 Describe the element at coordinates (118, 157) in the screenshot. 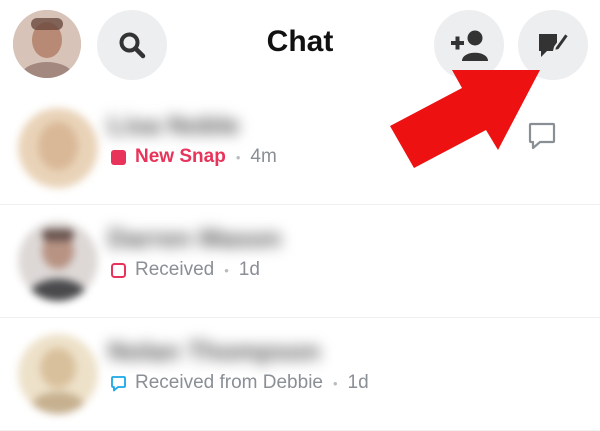

I see `new-snap-icon` at that location.